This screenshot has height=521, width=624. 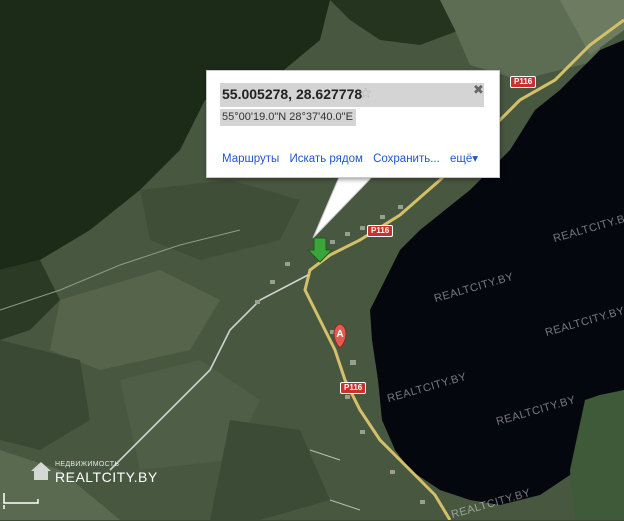 I want to click on popup-actions: Маршруты Искать рядом Сохранить... ещё▾, so click(x=353, y=158).